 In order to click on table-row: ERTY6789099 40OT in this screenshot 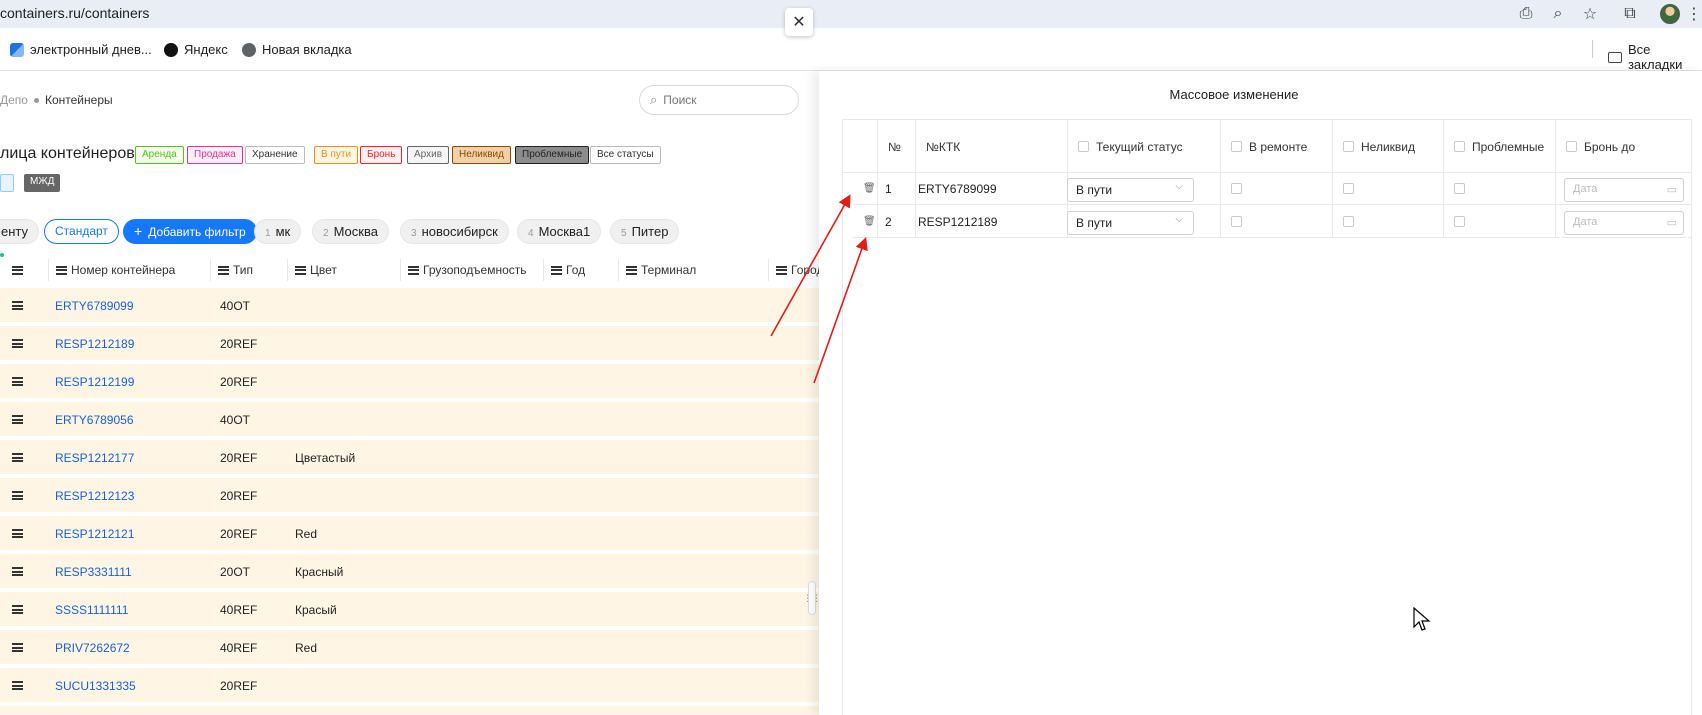, I will do `click(409, 305)`.